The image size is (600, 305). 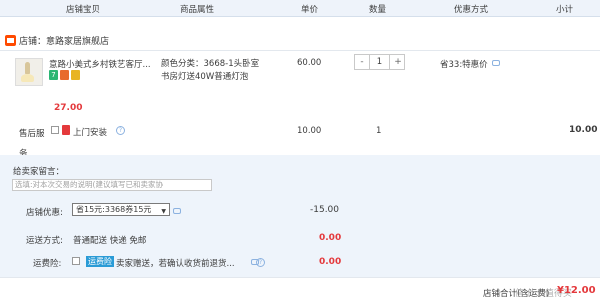 What do you see at coordinates (464, 65) in the screenshot?
I see `promo-text: 省33:特惠价` at bounding box center [464, 65].